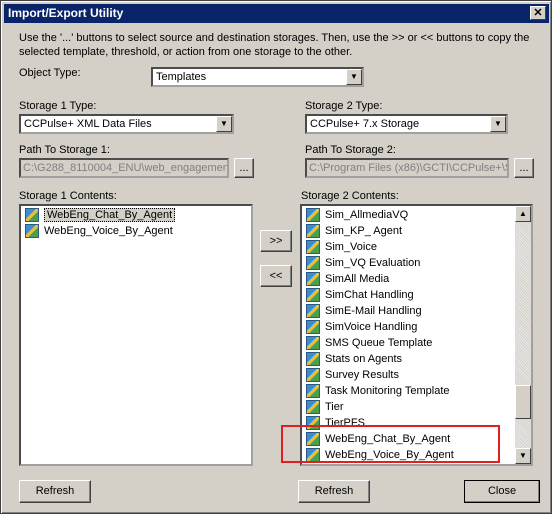 Image resolution: width=552 pixels, height=514 pixels. Describe the element at coordinates (364, 231) in the screenshot. I see `item-label: Sim_KP_ Agent` at that location.